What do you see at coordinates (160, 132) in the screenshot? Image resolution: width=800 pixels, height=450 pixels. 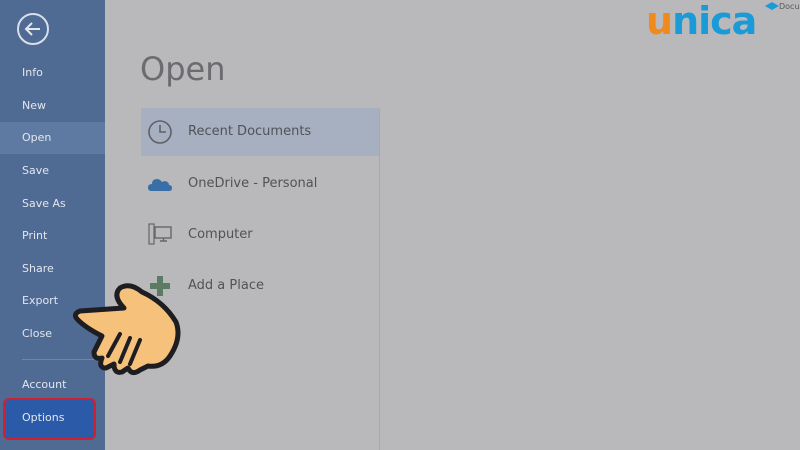 I see `clock-icon` at bounding box center [160, 132].